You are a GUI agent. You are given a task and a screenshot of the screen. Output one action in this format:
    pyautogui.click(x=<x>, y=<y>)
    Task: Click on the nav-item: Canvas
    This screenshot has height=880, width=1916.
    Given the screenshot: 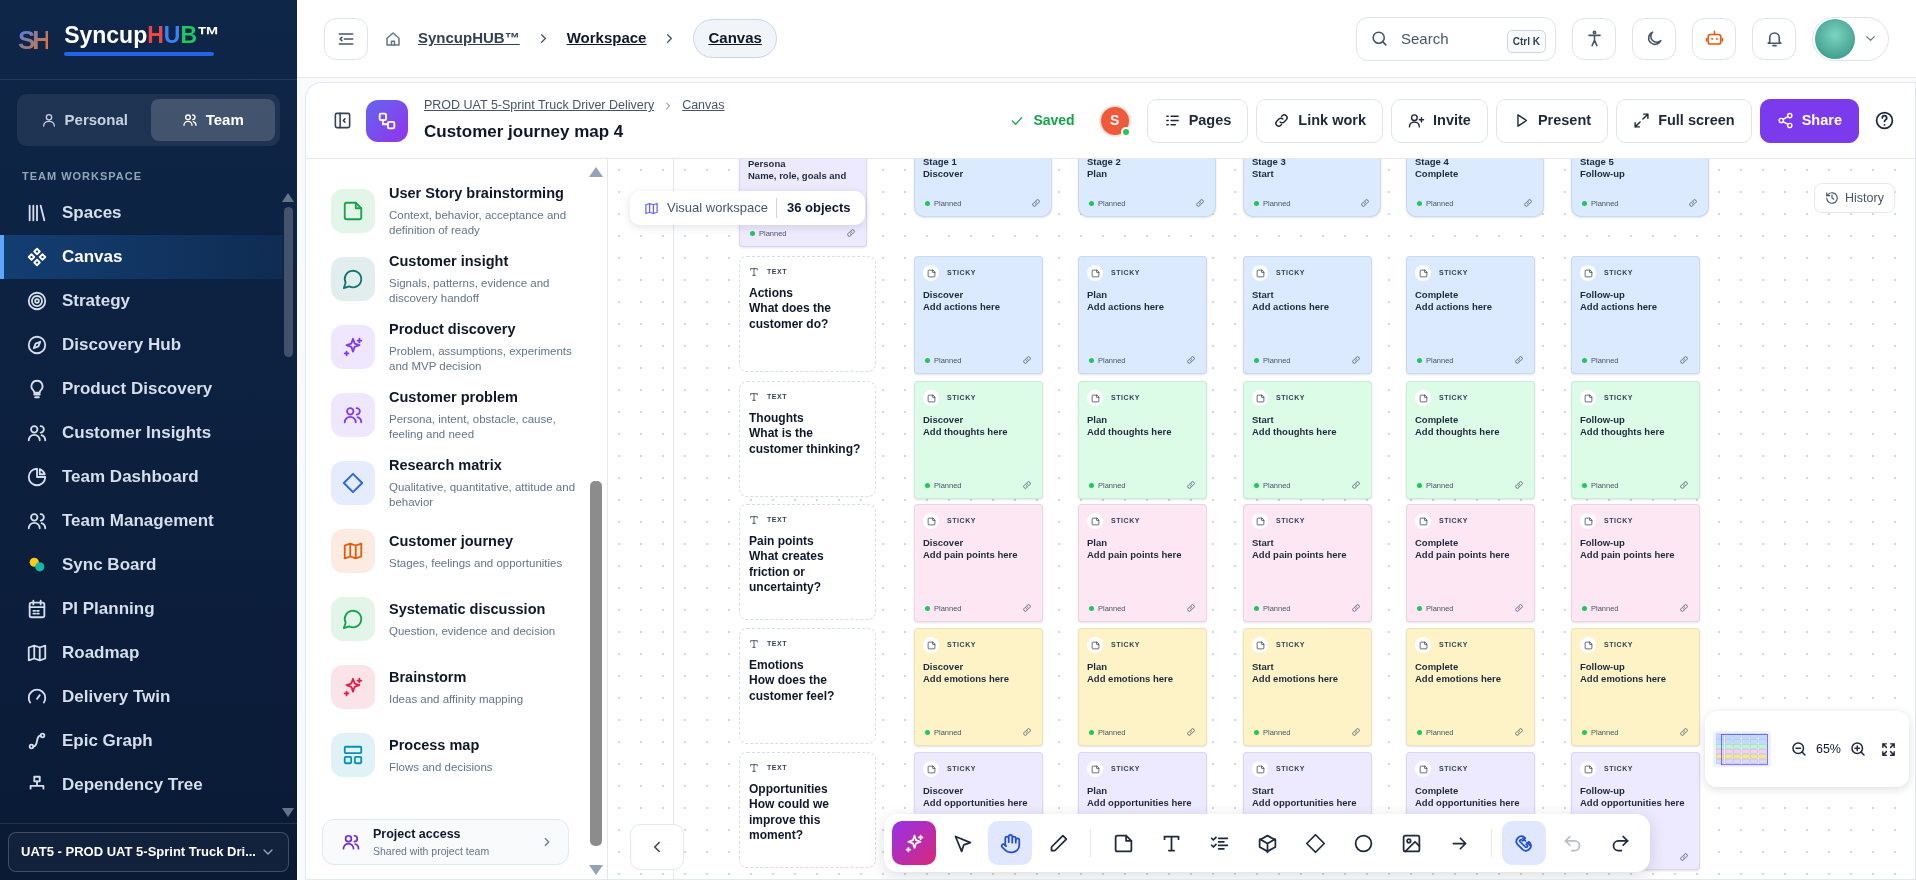 What is the action you would take?
    pyautogui.click(x=141, y=256)
    